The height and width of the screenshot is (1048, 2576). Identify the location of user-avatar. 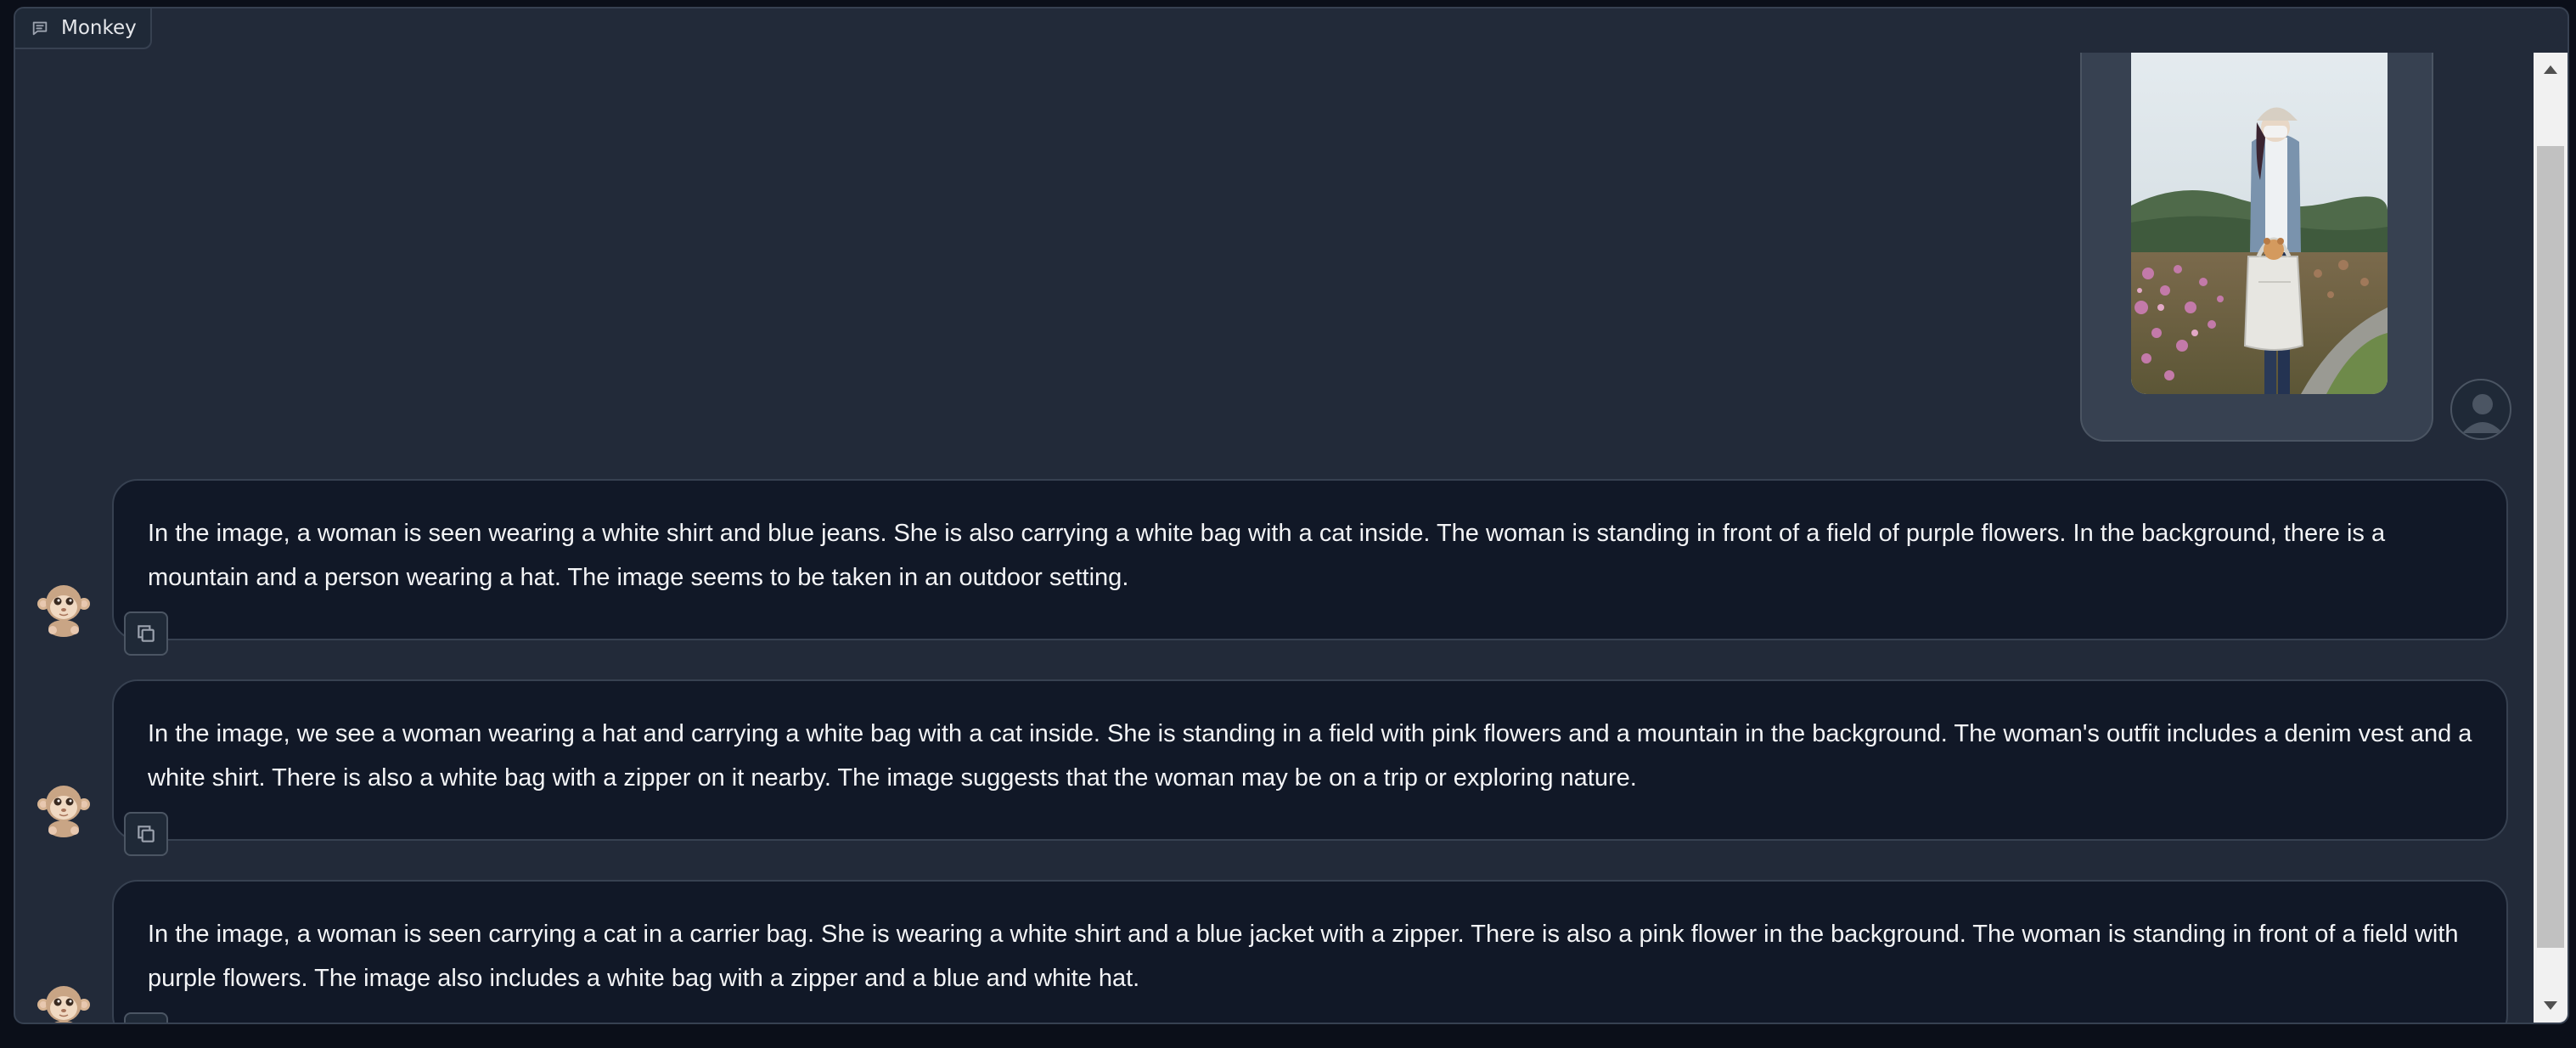
(2480, 409).